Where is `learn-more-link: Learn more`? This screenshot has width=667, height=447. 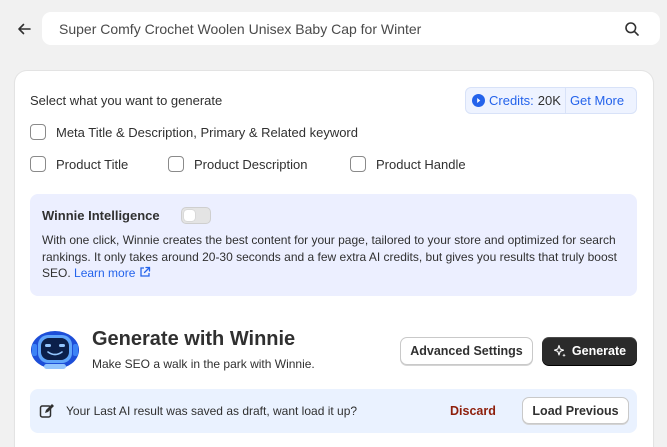 learn-more-link: Learn more is located at coordinates (112, 273).